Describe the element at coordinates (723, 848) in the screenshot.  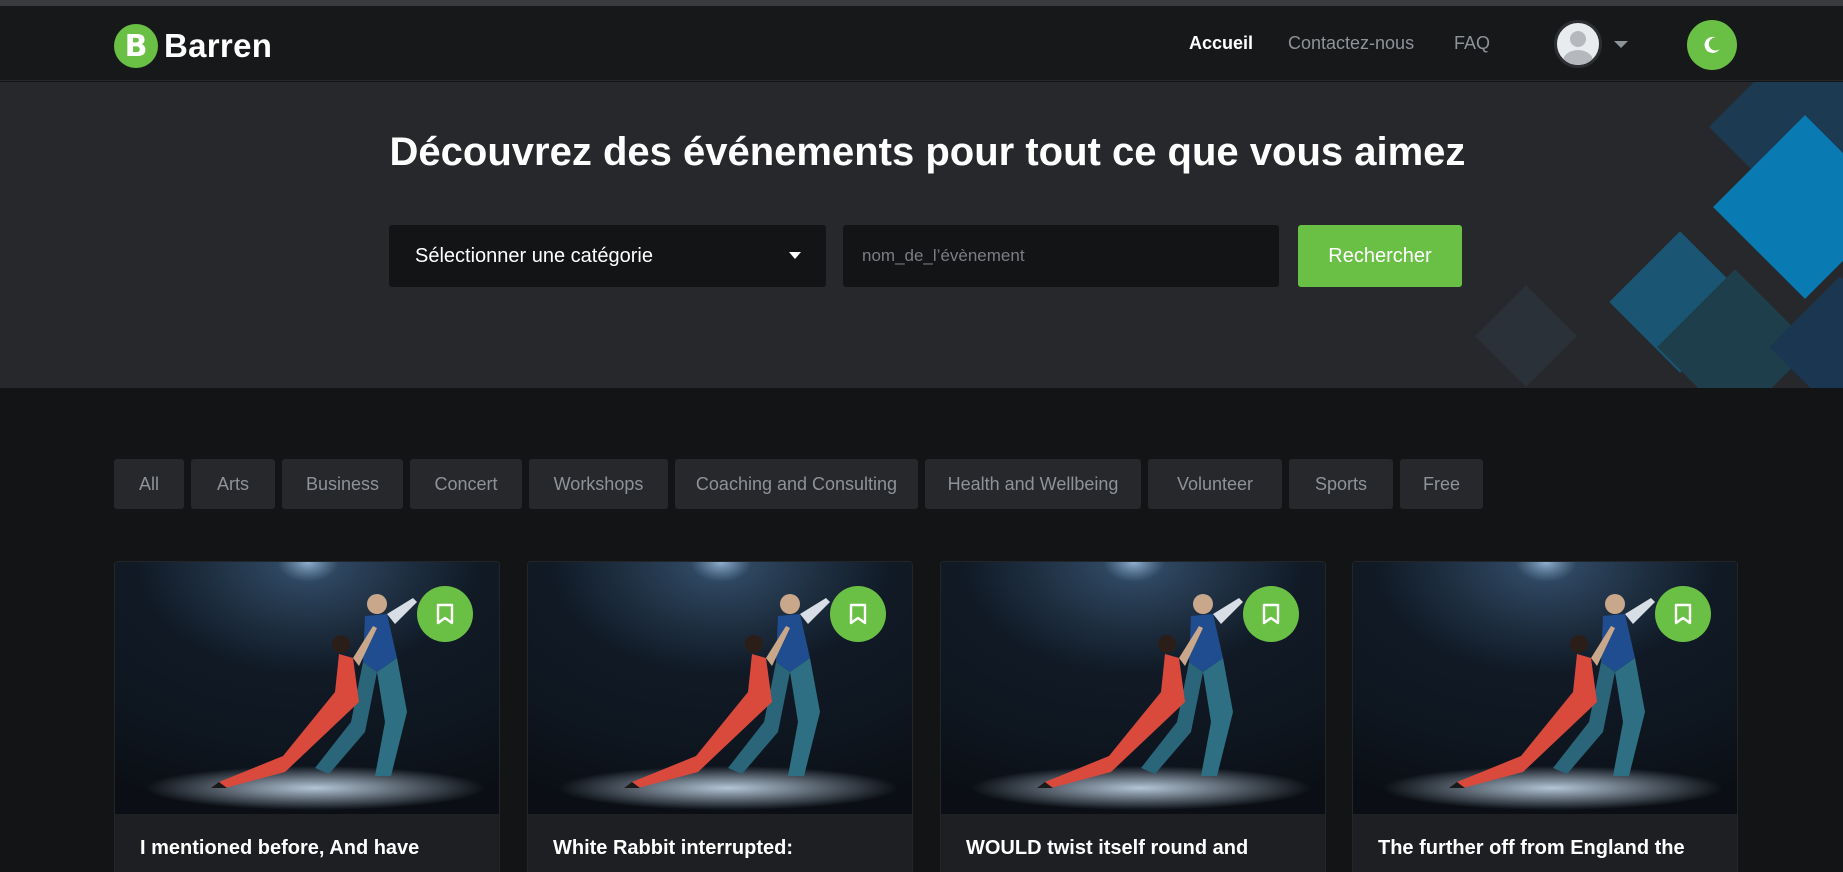
I see `event-title: White Rabbit interrupted:` at that location.